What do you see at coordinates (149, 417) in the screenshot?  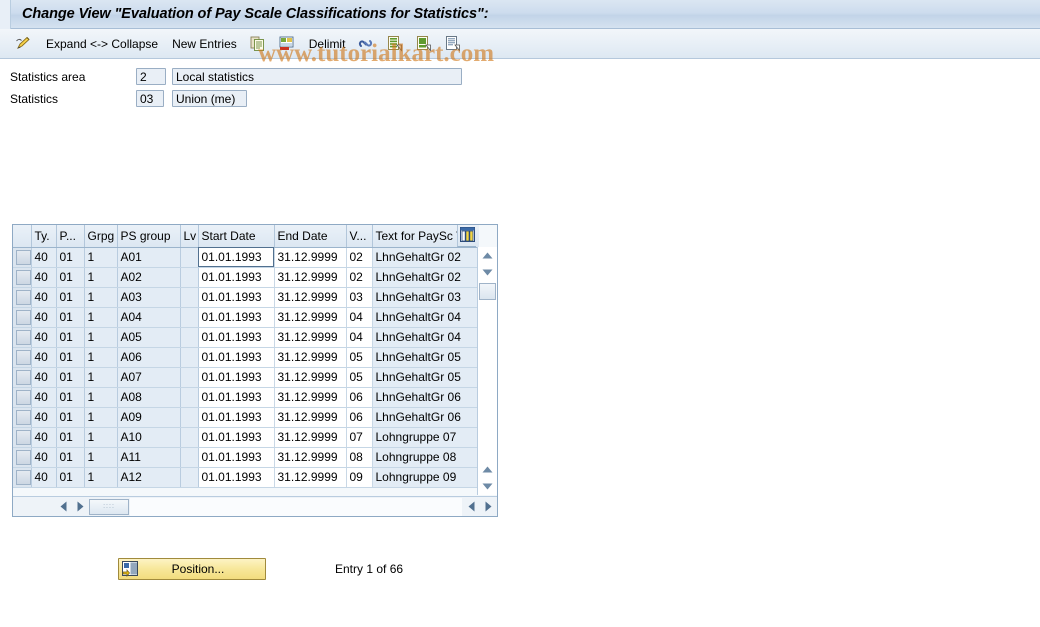 I see `cell-ps: A09` at bounding box center [149, 417].